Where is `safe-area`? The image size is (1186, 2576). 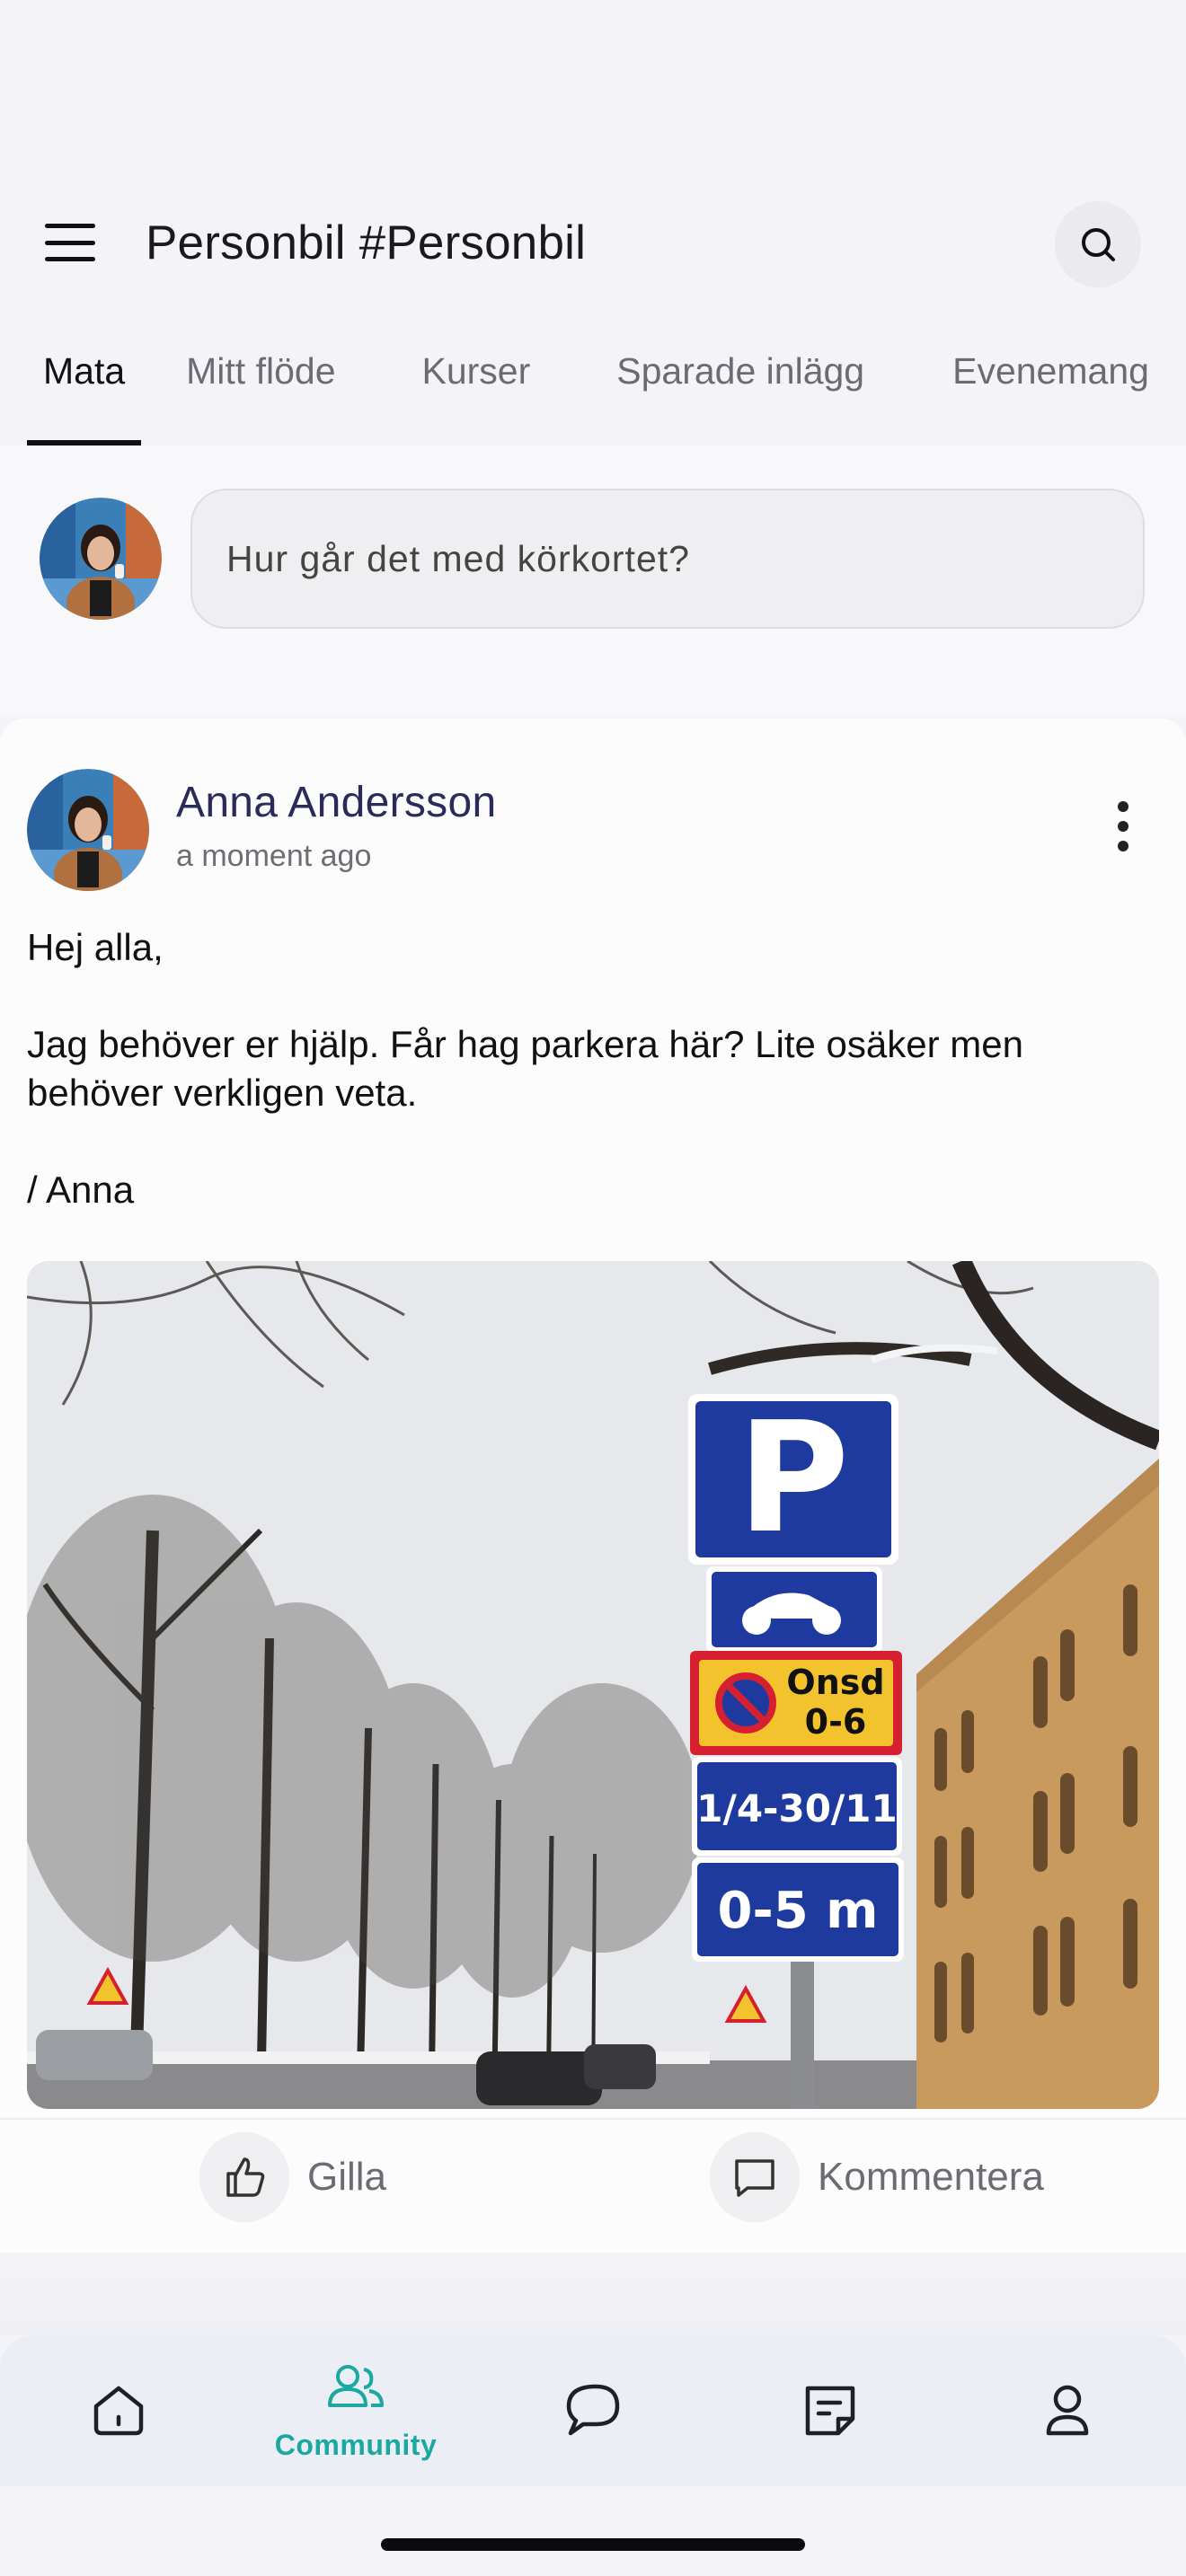
safe-area is located at coordinates (593, 2531).